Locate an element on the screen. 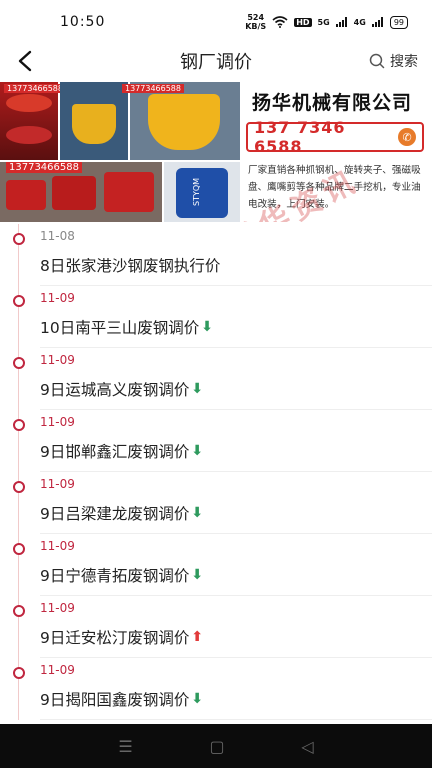 This screenshot has height=768, width=432. list-item: 11-09 9日运城高义废钢调价 ⬇ is located at coordinates (216, 379).